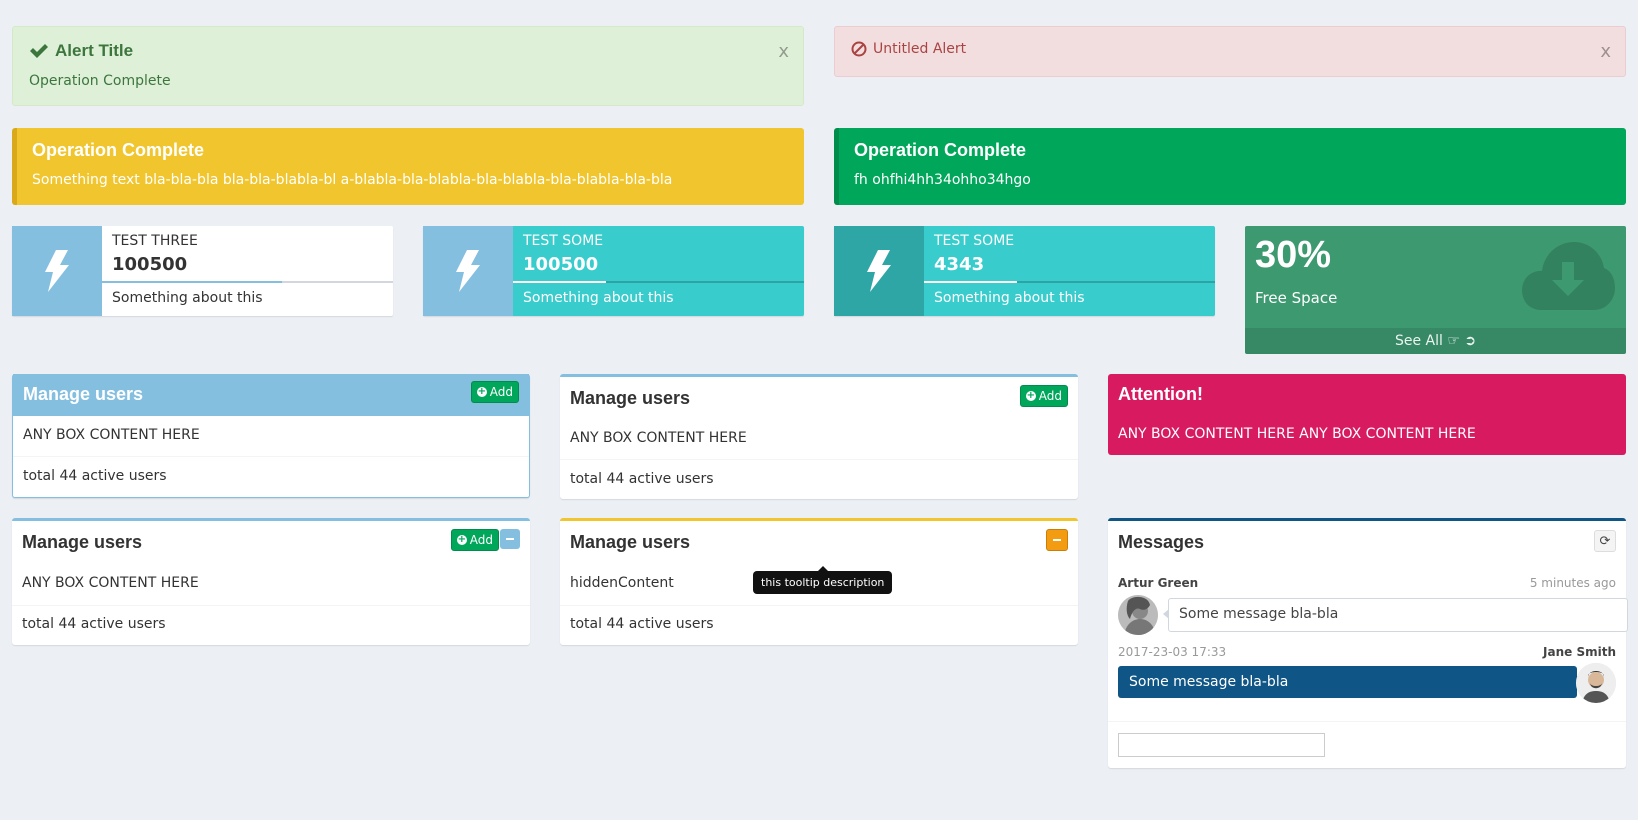 The height and width of the screenshot is (820, 1638). I want to click on message-author: Jane Smith, so click(1579, 652).